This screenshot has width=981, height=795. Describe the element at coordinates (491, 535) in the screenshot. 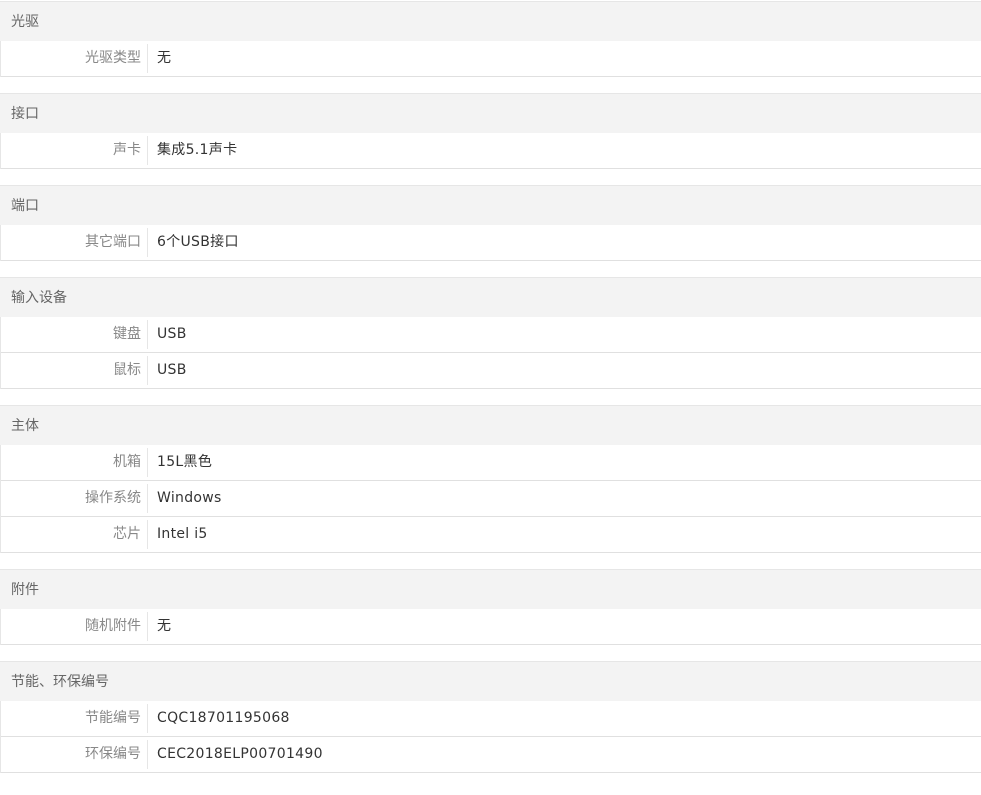

I see `spec-row: 芯片 Intel i5` at that location.